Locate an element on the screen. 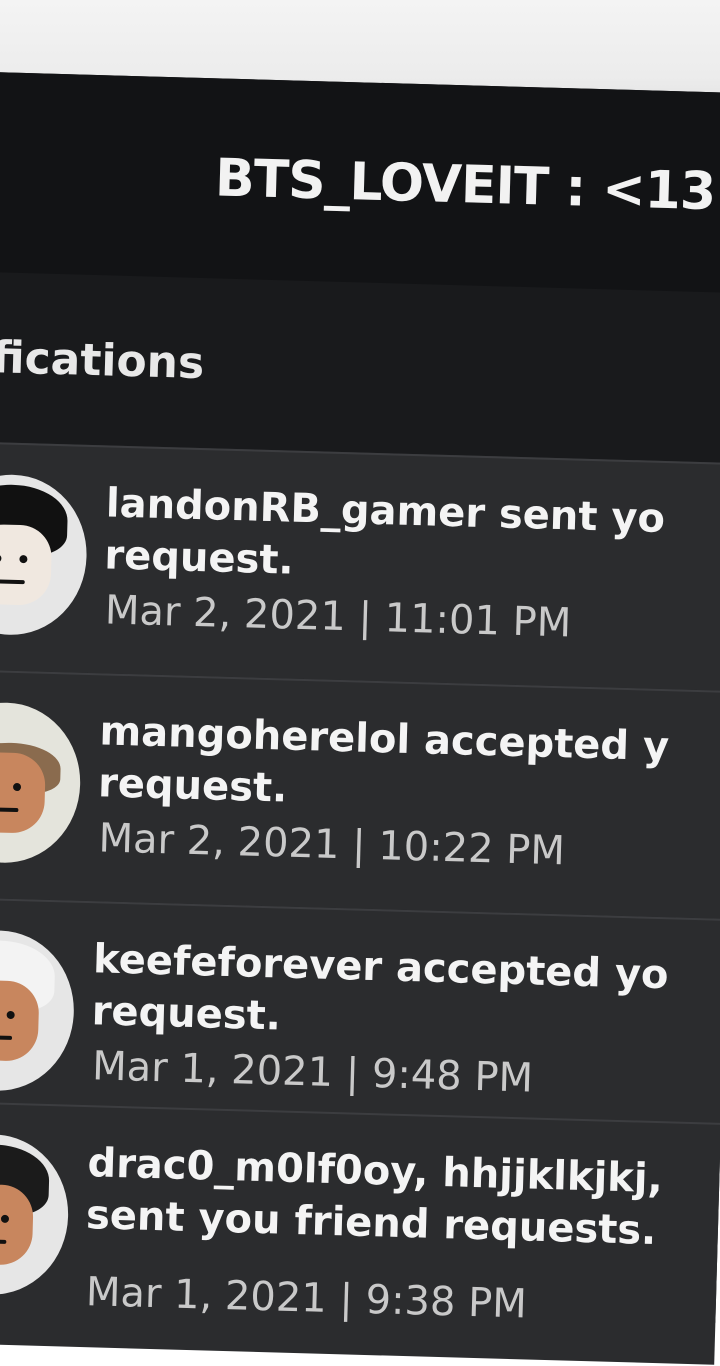  notification-time: Mar 2, 2021 | 11:01 PM is located at coordinates (338, 617).